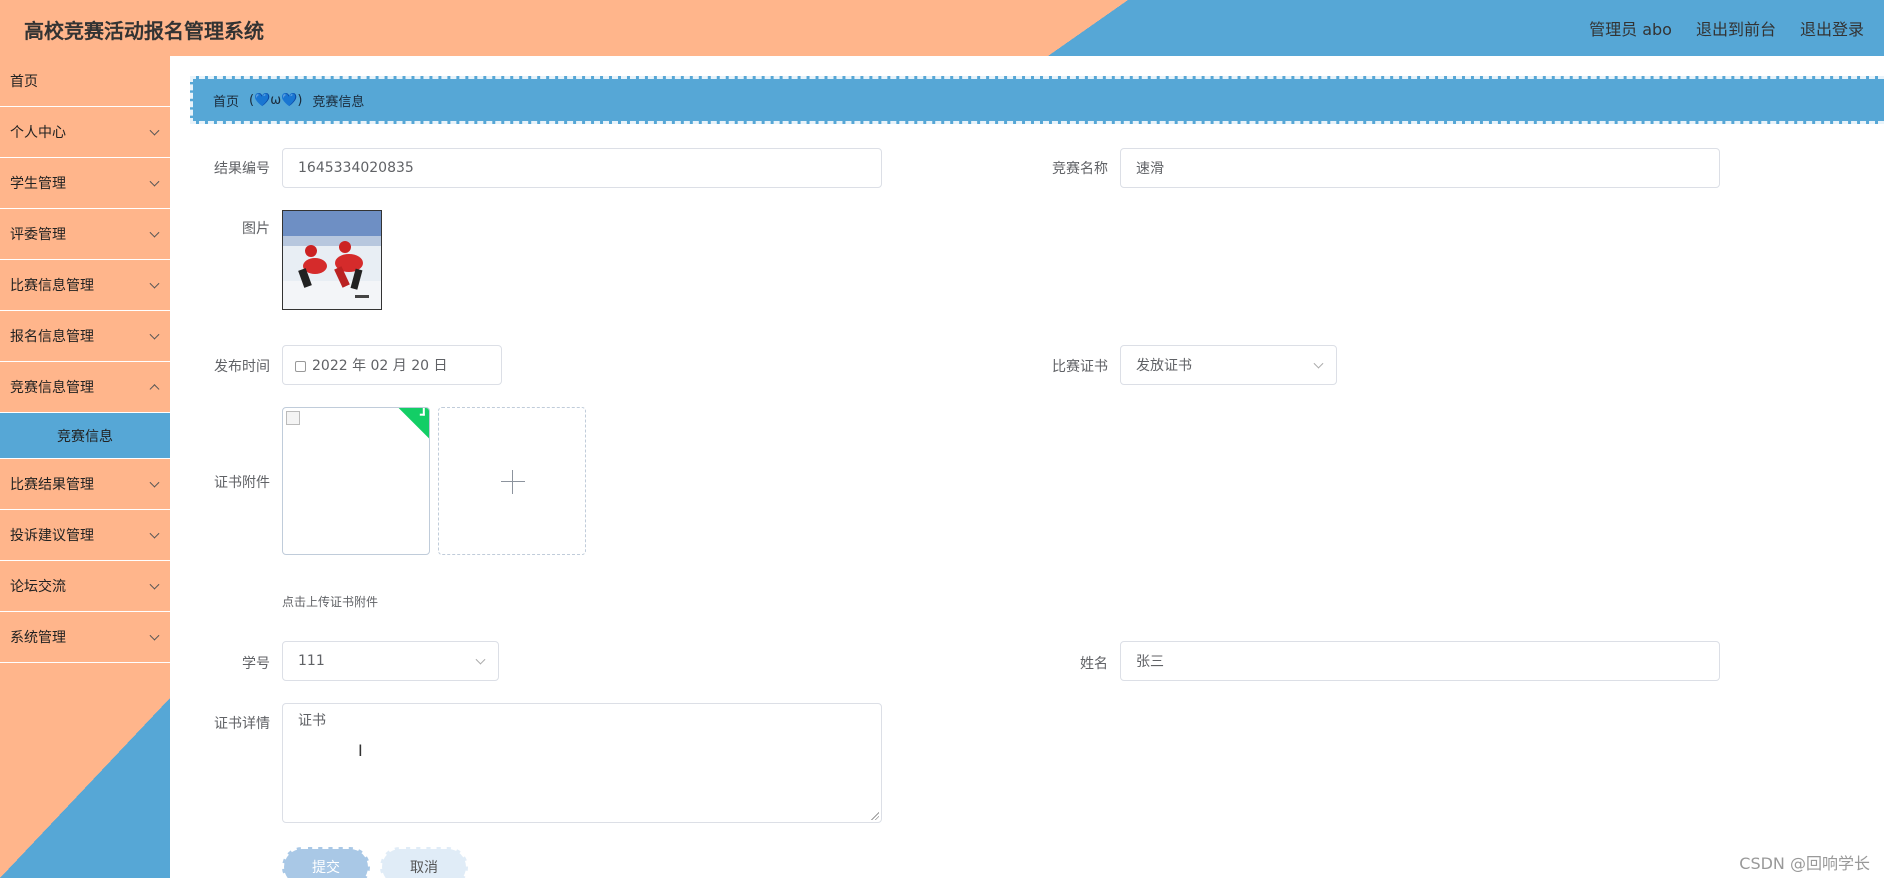 This screenshot has width=1884, height=878. Describe the element at coordinates (38, 184) in the screenshot. I see `sidebar-item-label: 学生管理` at that location.